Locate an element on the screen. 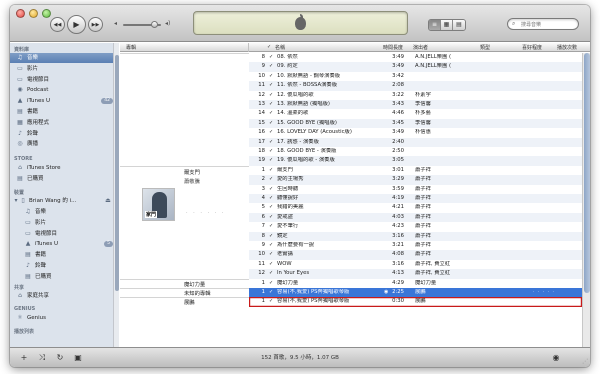 The image size is (600, 374). sidebar-item-bell: ♪ 鈴聲 is located at coordinates (63, 134).